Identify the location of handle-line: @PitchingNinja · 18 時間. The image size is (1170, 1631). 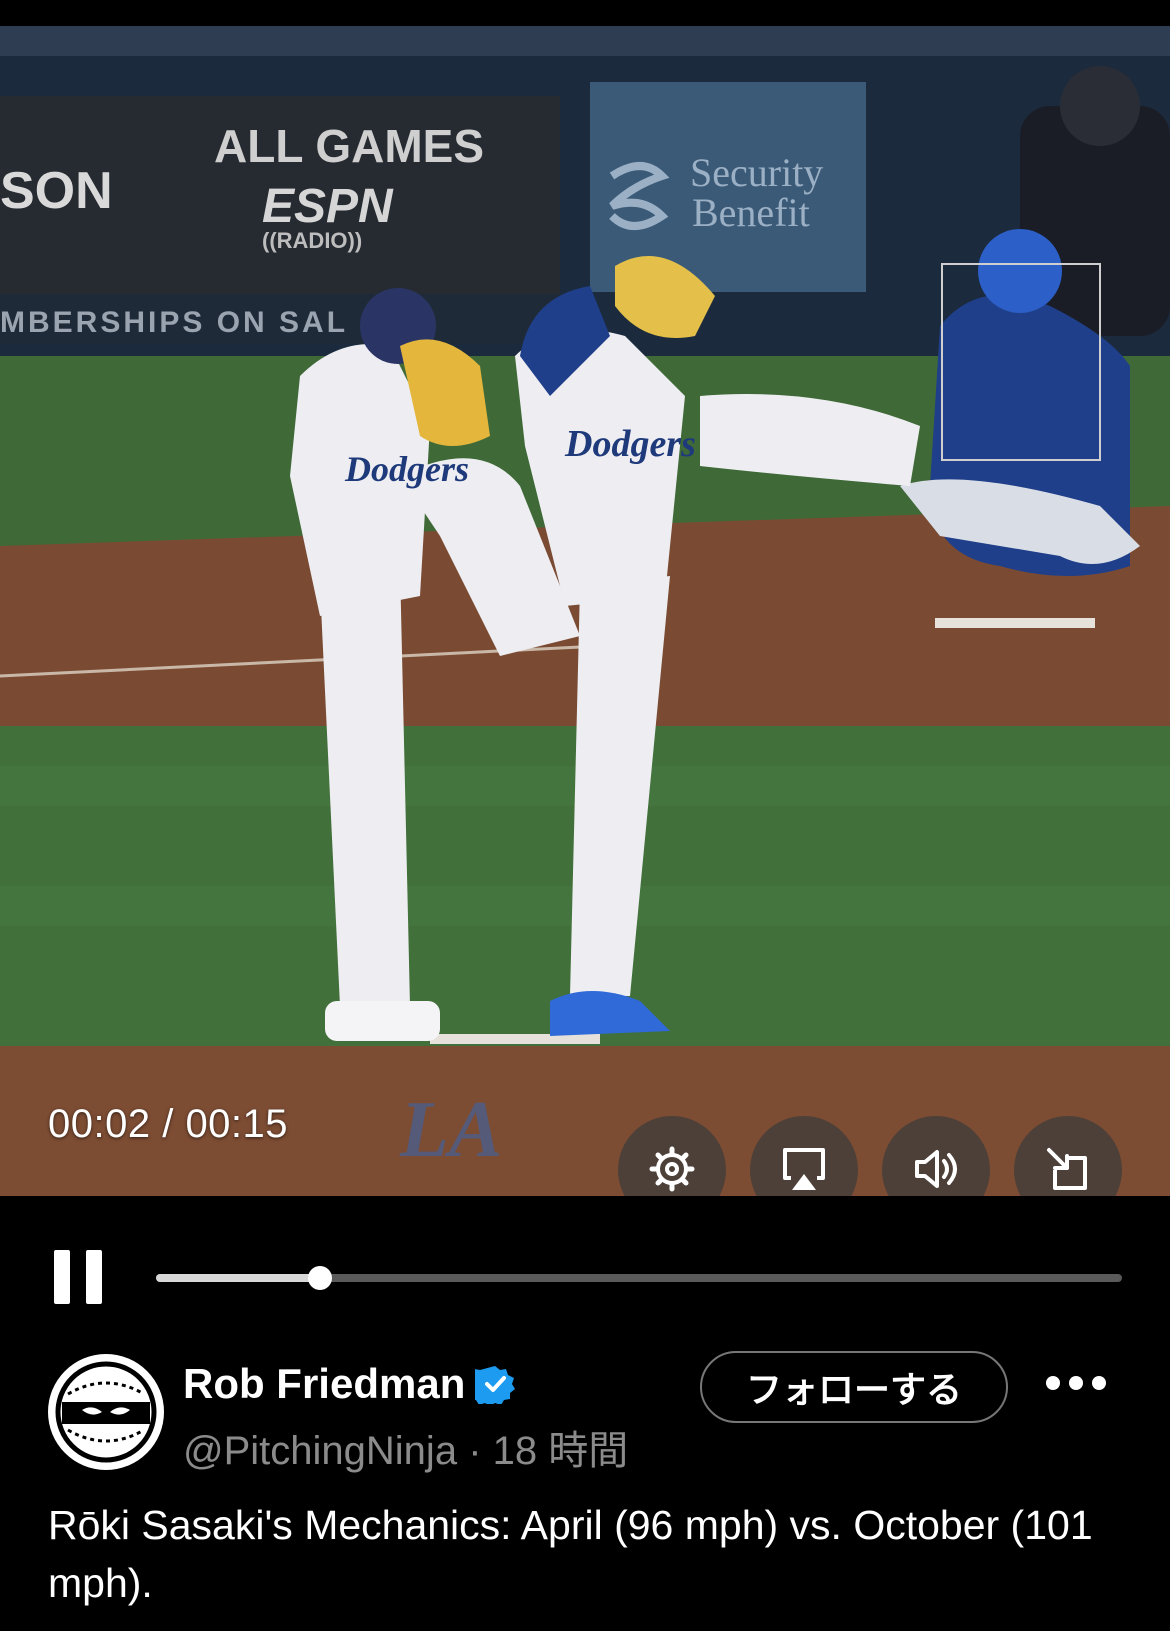
(405, 1447).